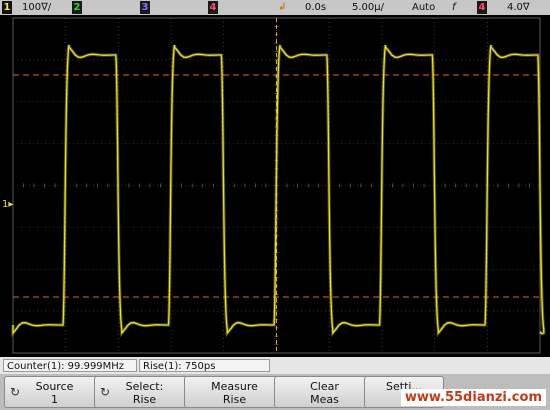 Image resolution: width=550 pixels, height=410 pixels. Describe the element at coordinates (77, 7) in the screenshot. I see `channel2-indicator: 2` at that location.